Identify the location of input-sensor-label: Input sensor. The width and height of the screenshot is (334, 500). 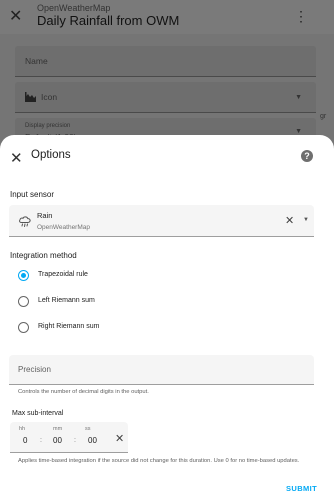
(32, 194).